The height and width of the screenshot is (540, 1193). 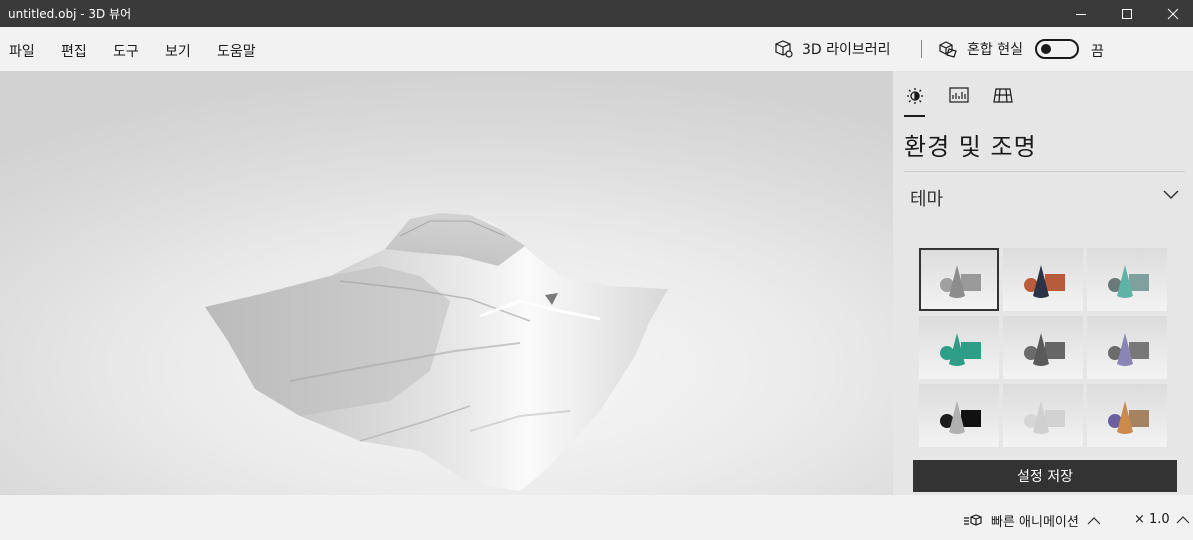 What do you see at coordinates (1152, 519) in the screenshot?
I see `zoom-label: × 1.0` at bounding box center [1152, 519].